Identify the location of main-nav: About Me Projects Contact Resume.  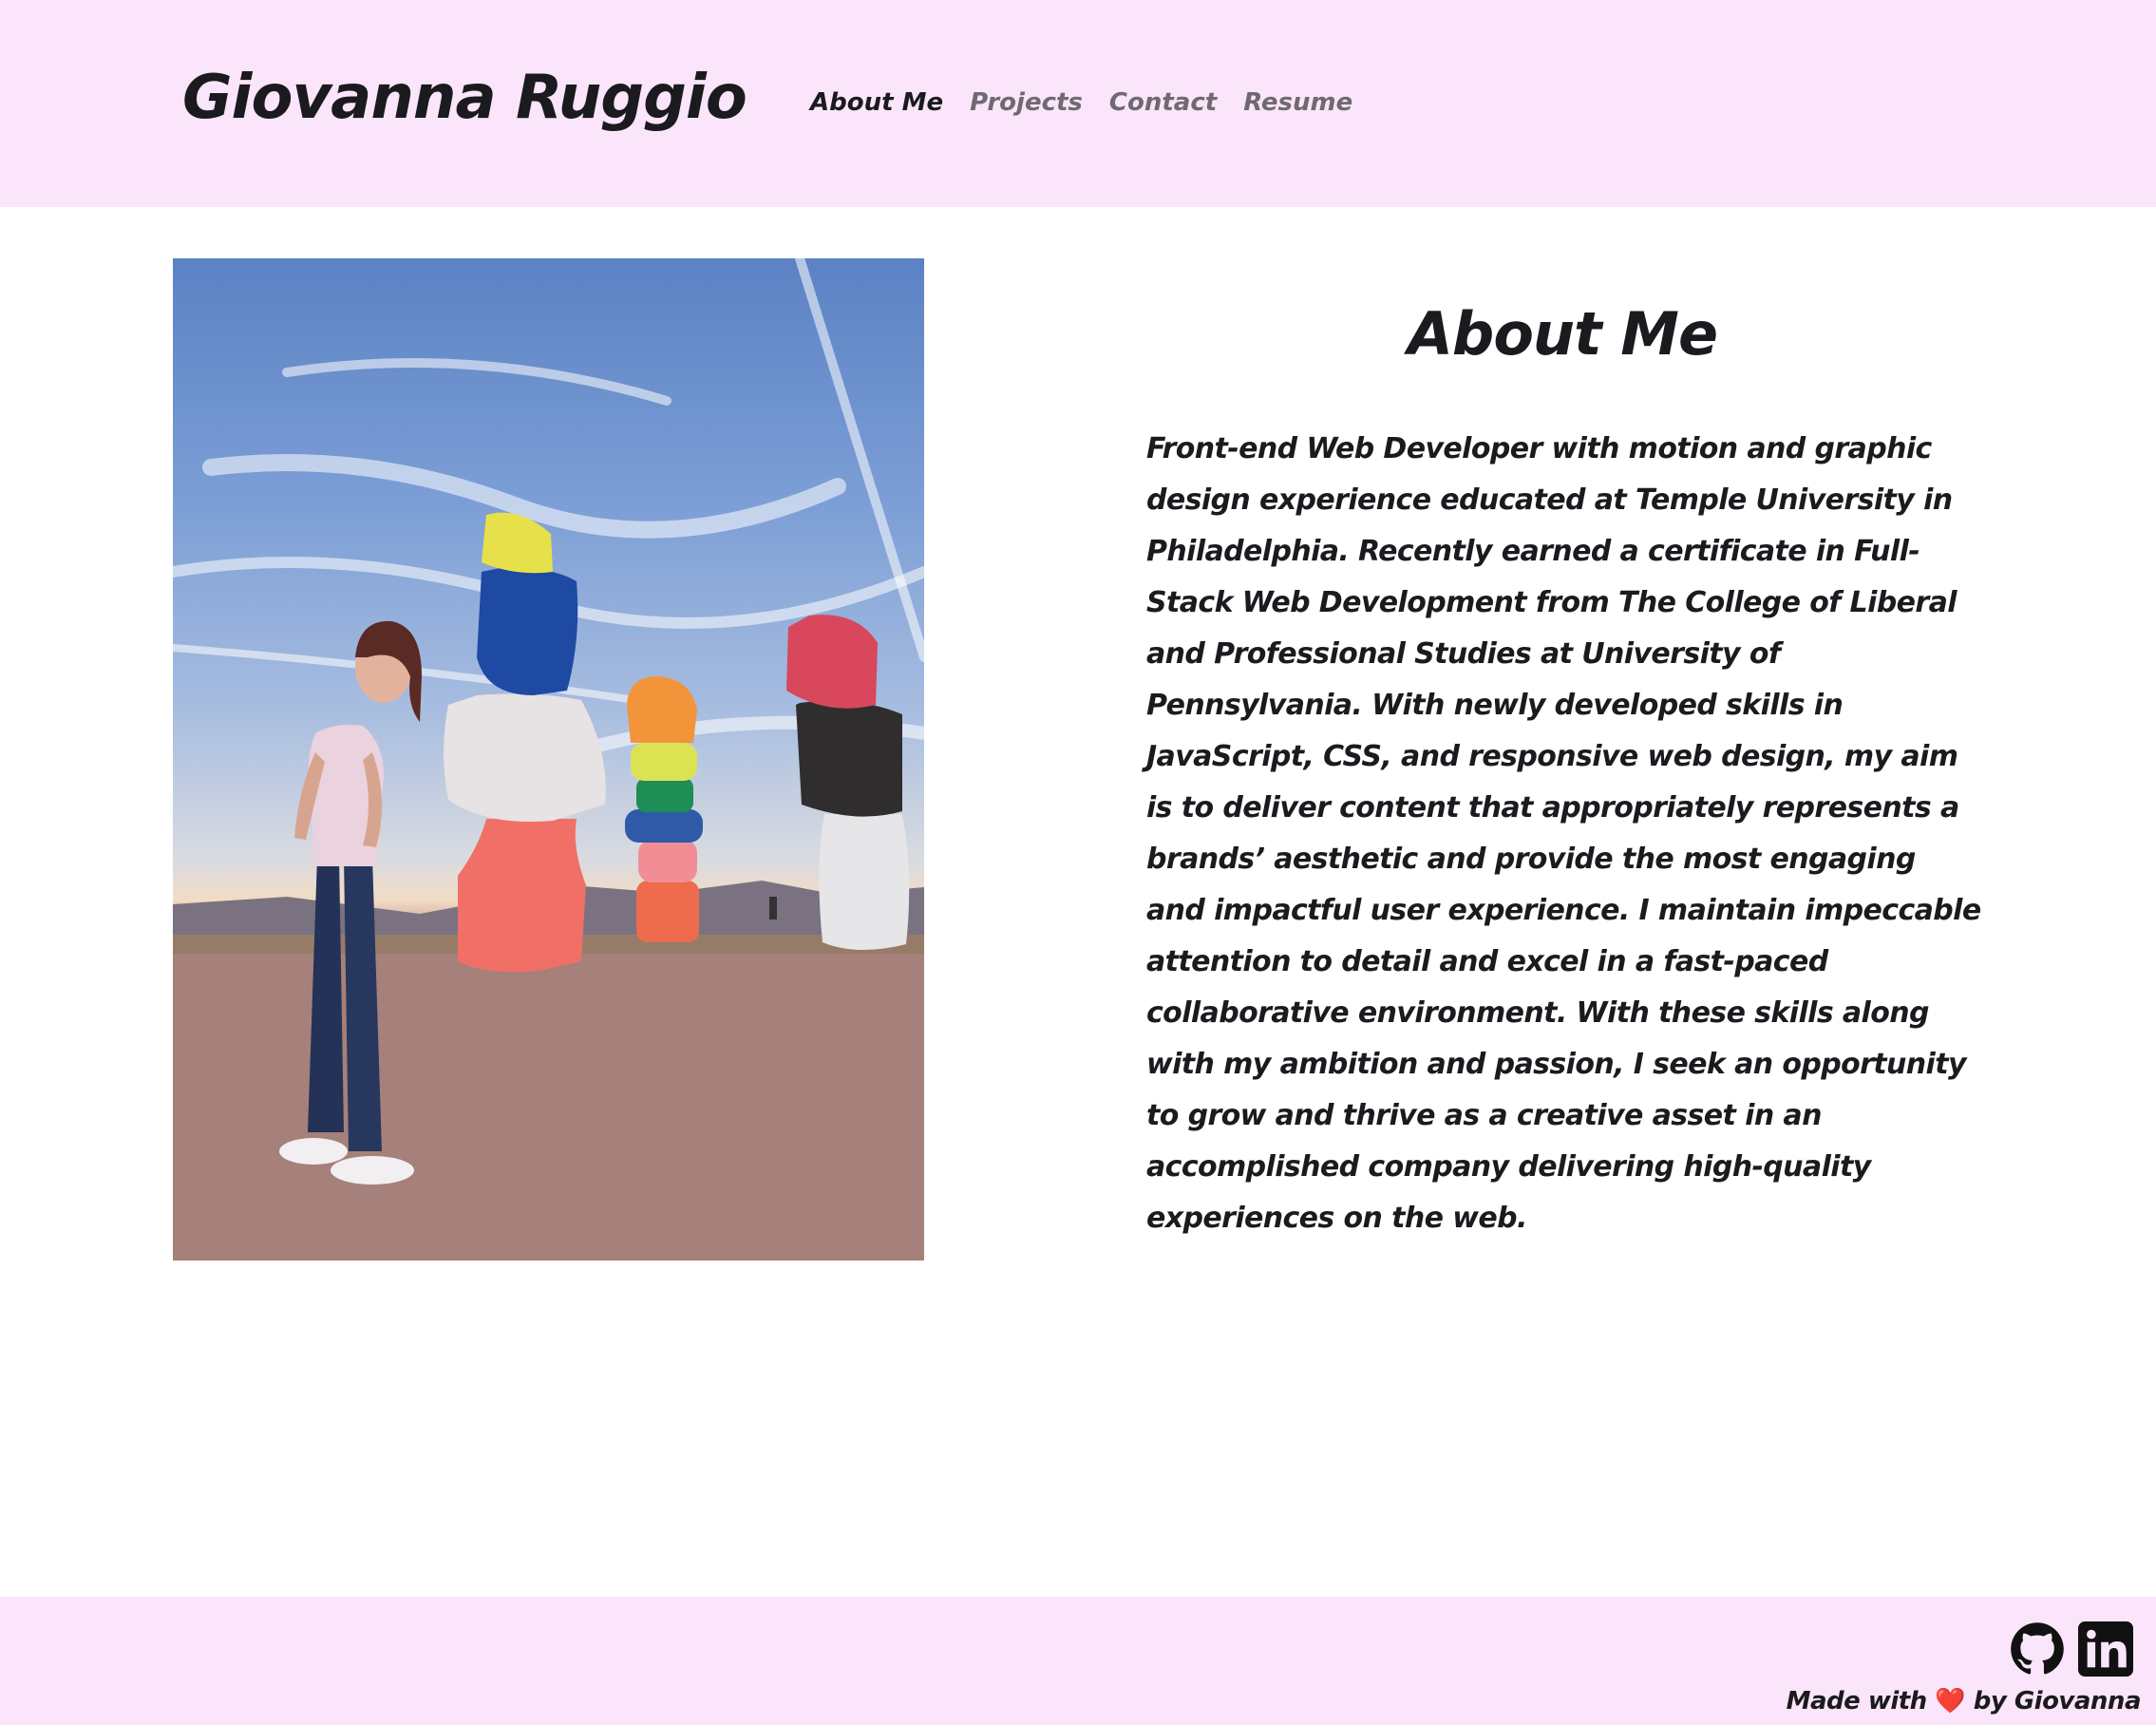
(1081, 103).